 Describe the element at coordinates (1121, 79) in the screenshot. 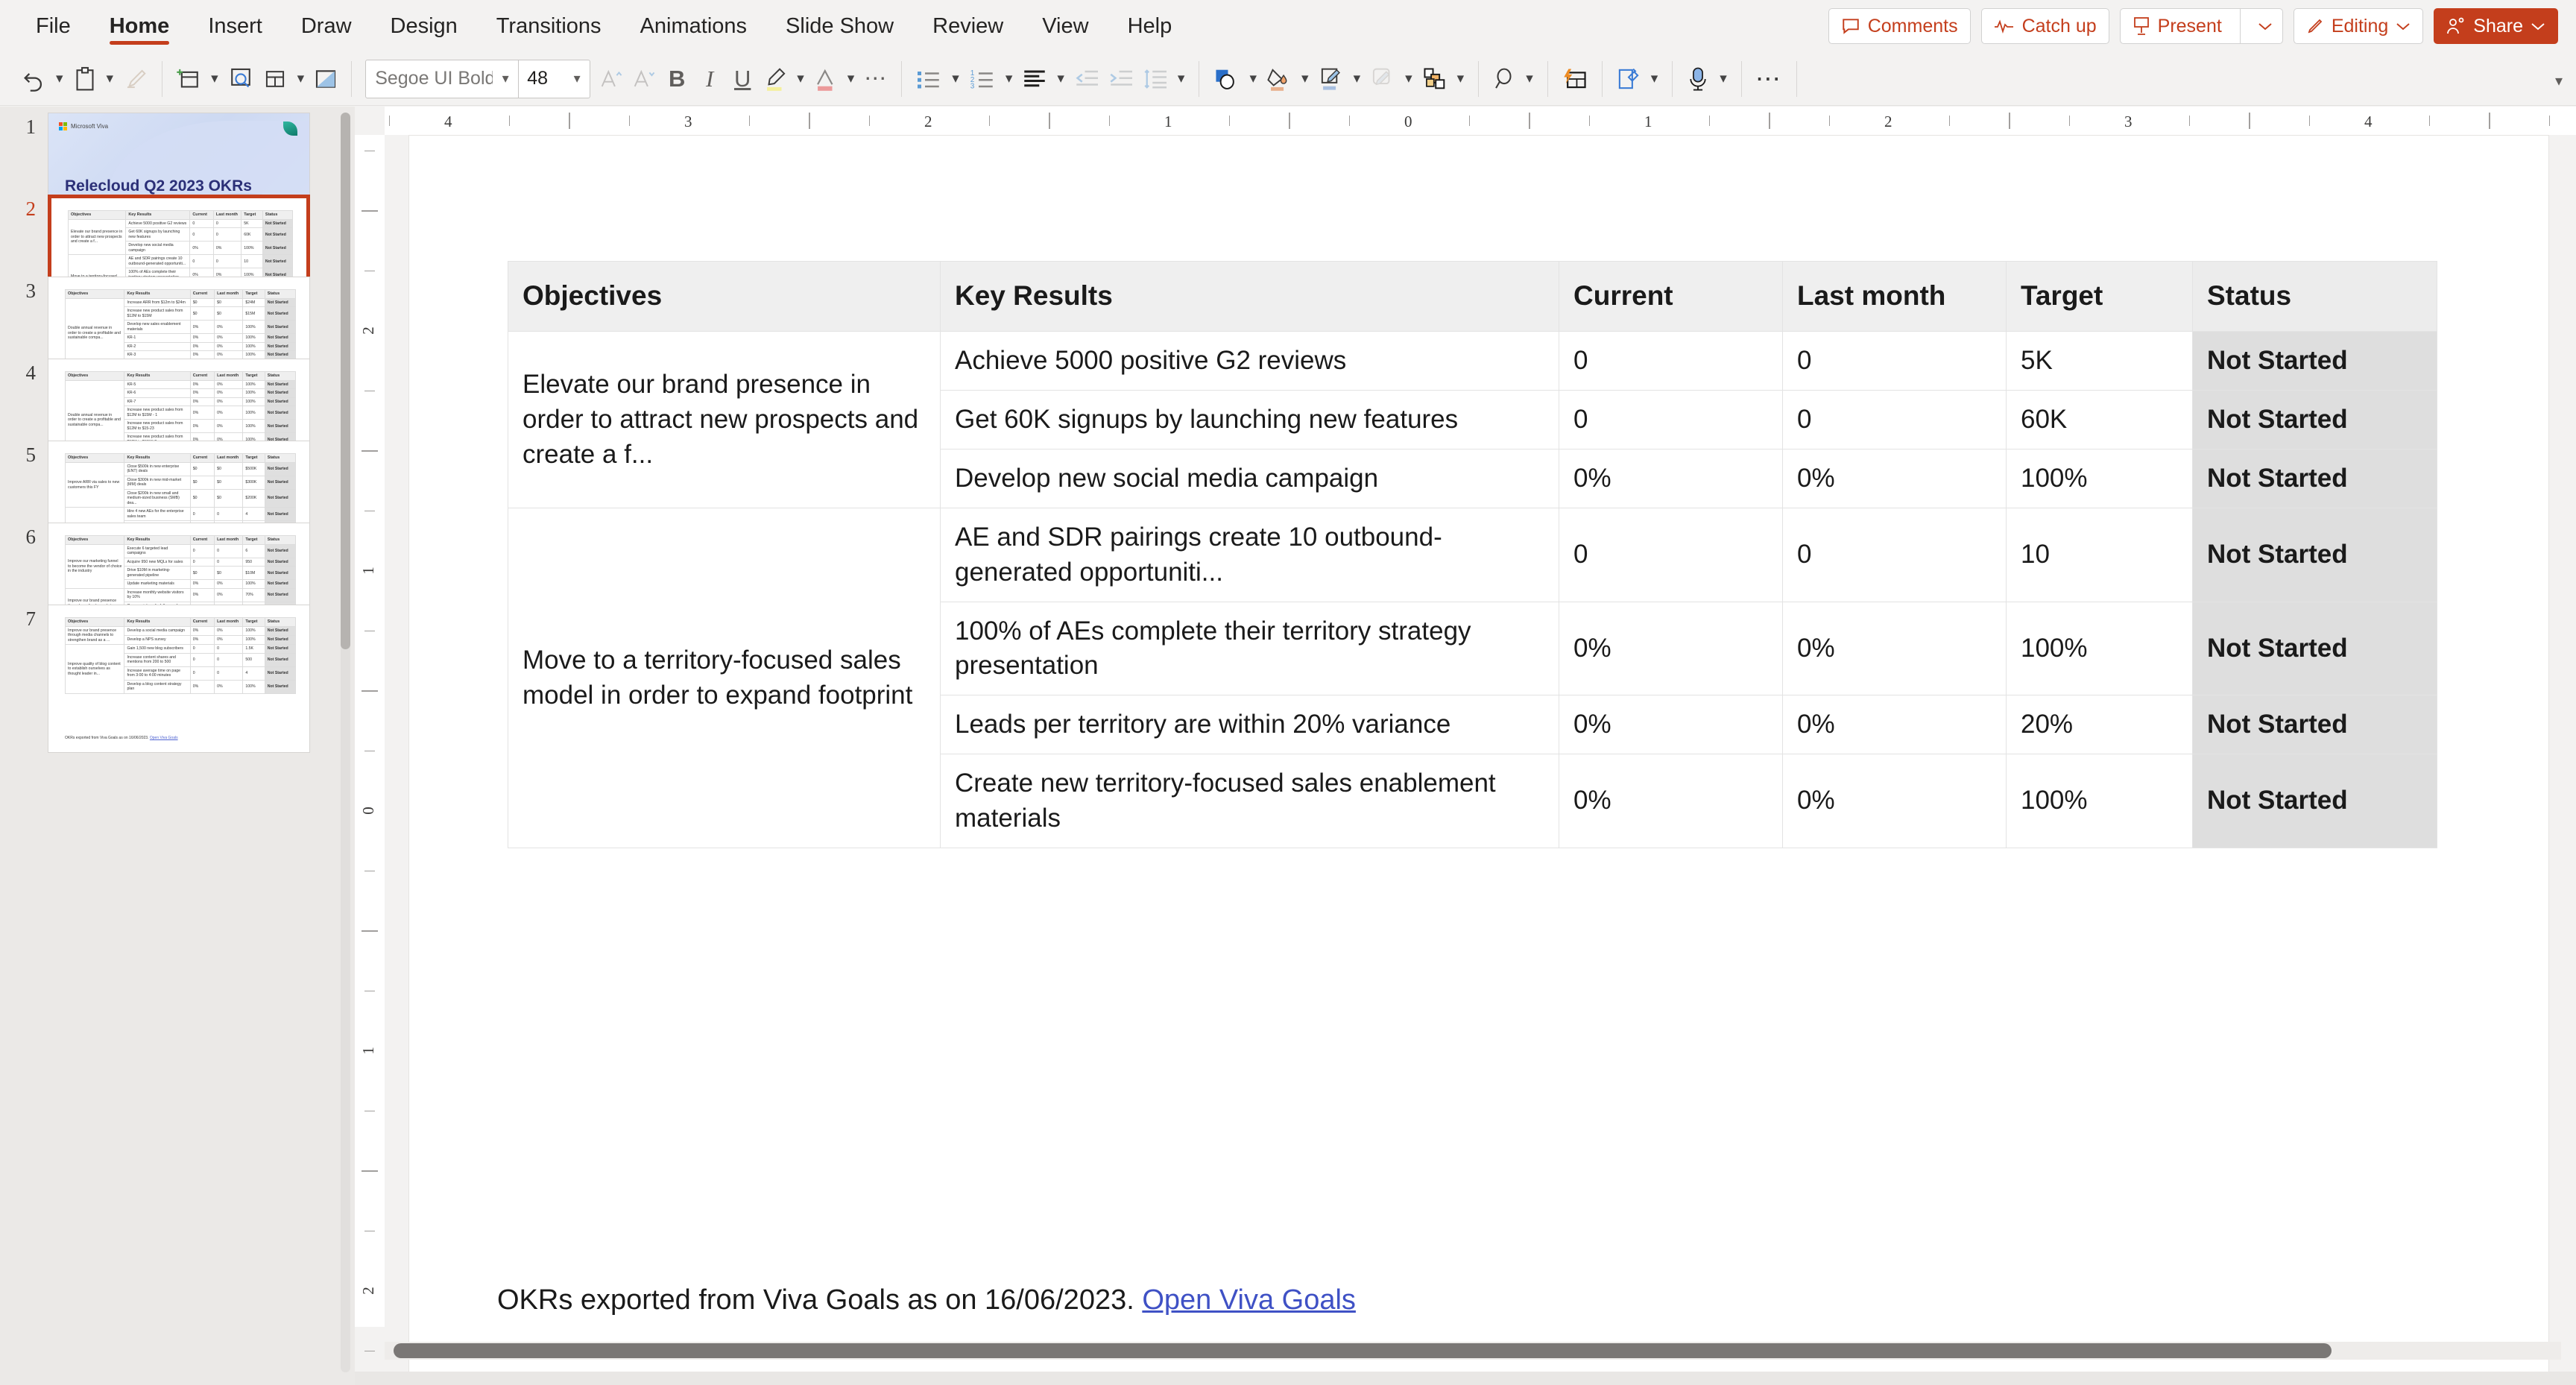

I see `increase-indent-button` at that location.